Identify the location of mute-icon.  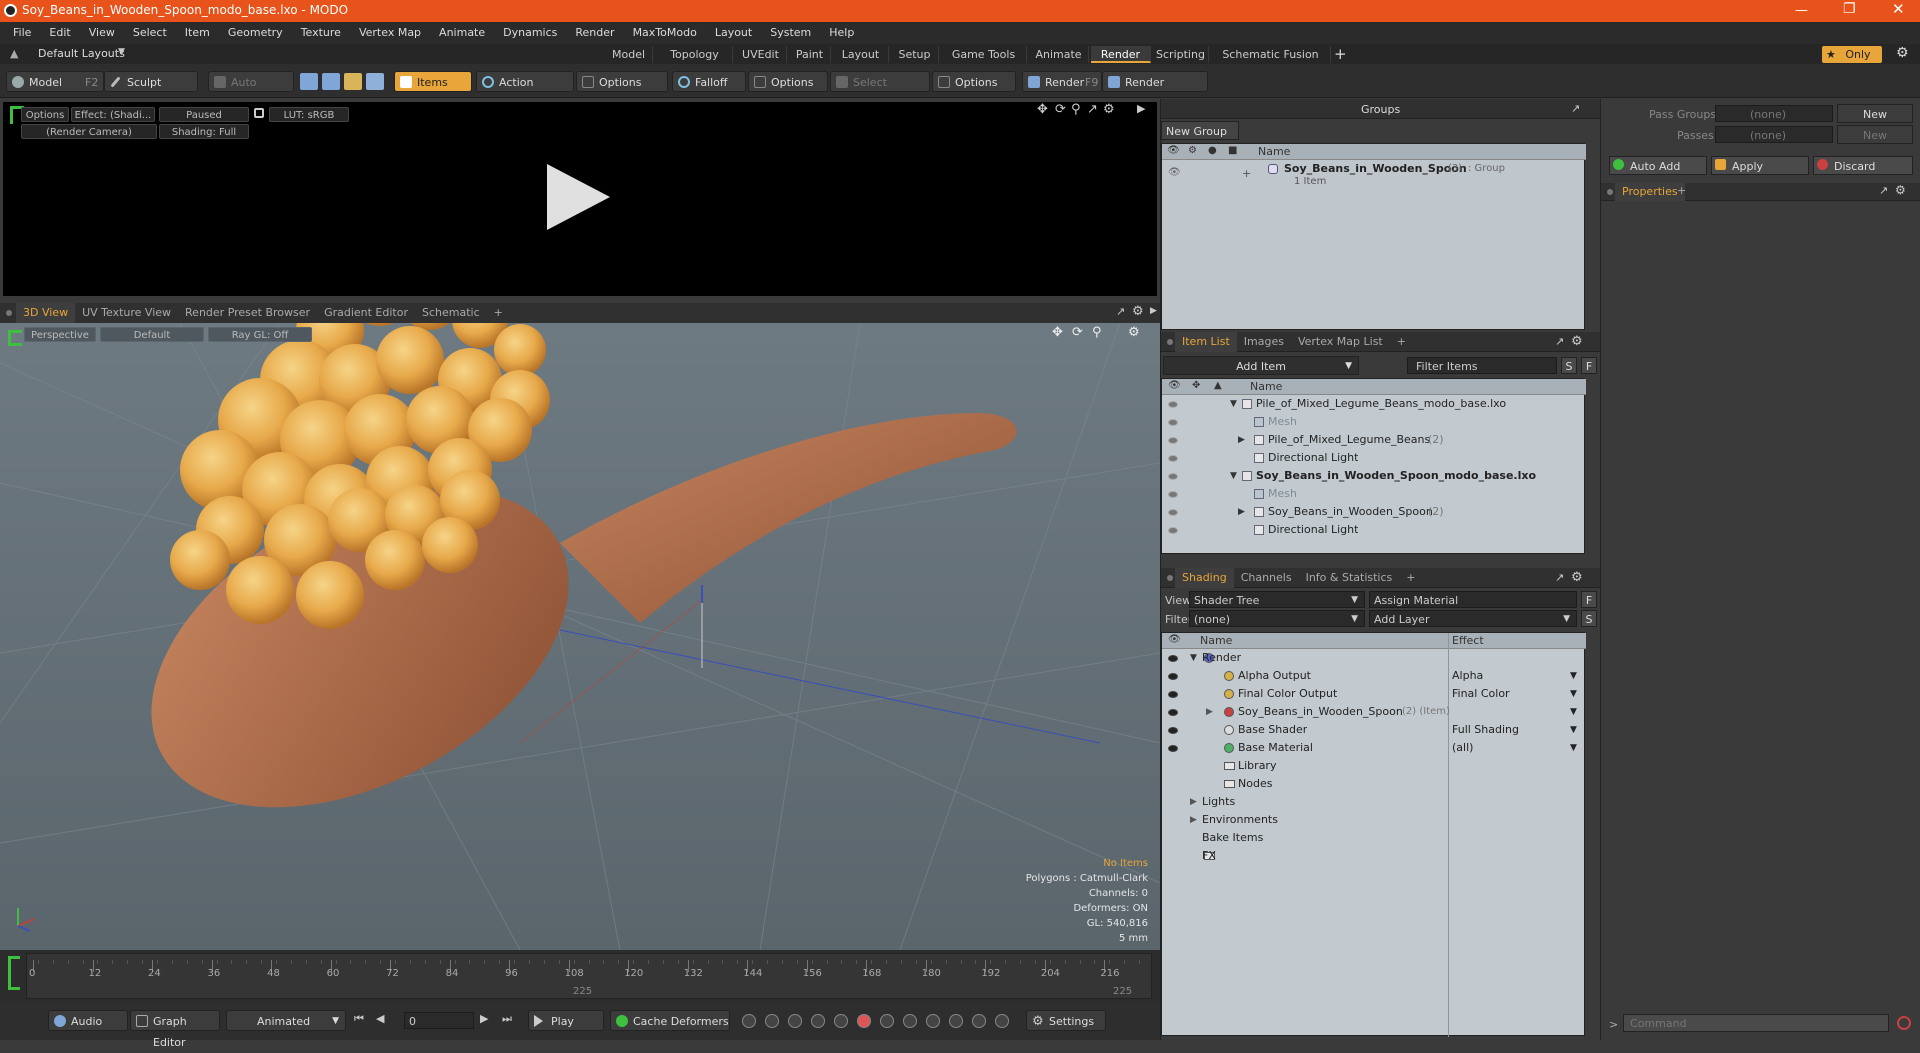
(1002, 1021).